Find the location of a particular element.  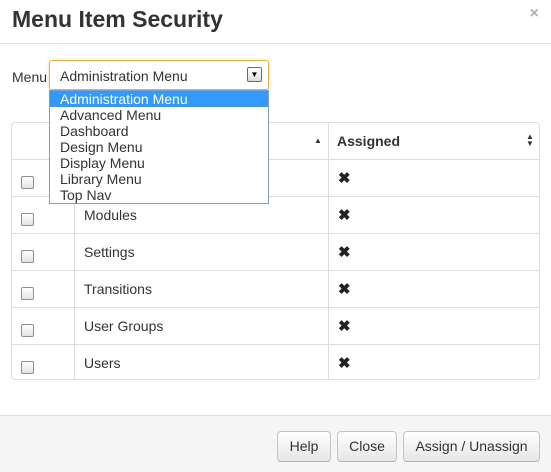

dropdown-option: Advanced Menu is located at coordinates (159, 115).